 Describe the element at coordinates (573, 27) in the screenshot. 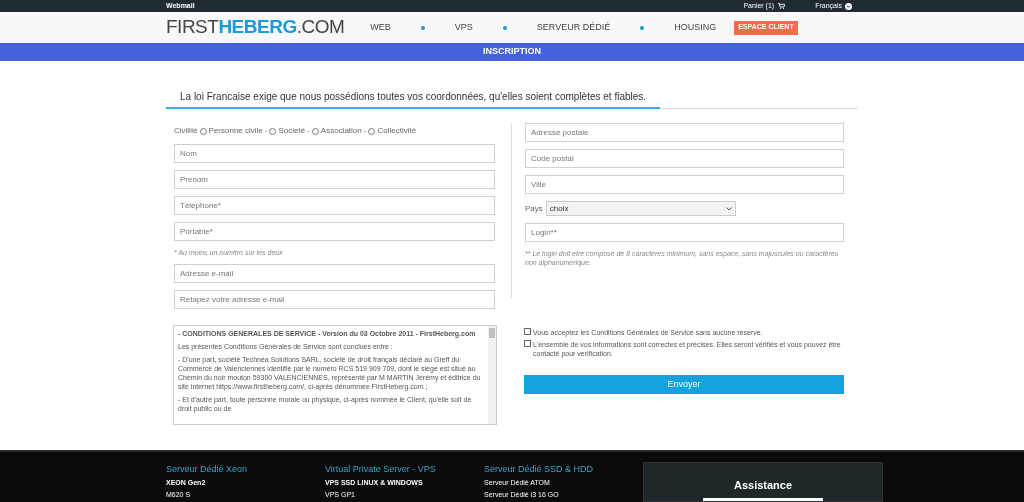

I see `nav-link: SERVEUR DÉDIÉ` at that location.